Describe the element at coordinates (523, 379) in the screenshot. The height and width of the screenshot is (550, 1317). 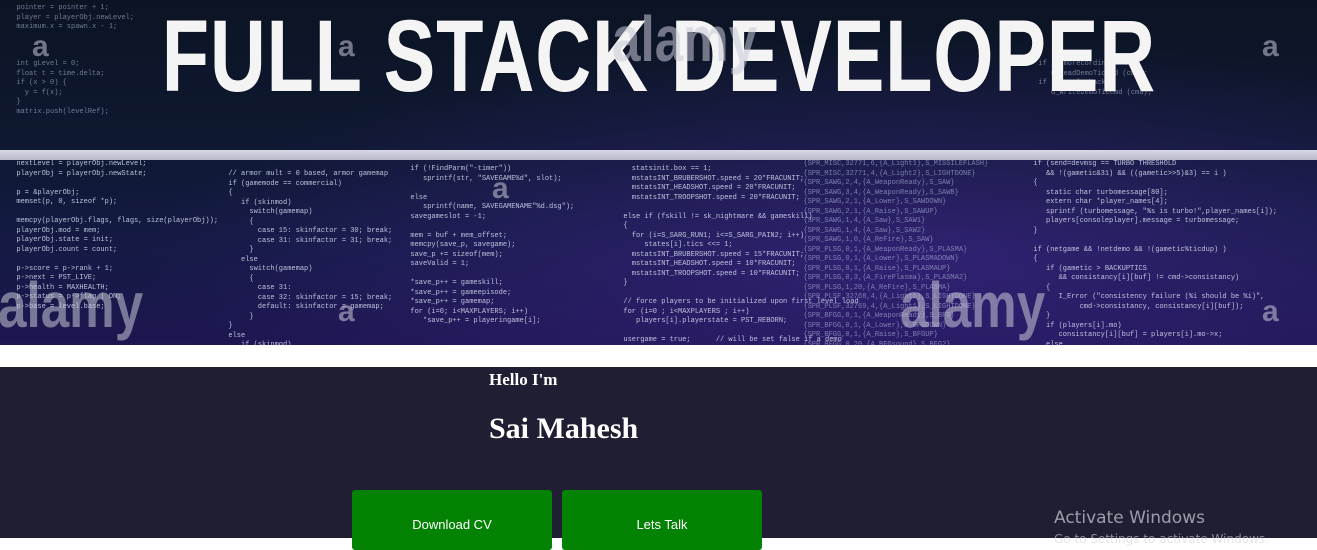
I see `greeting-text: Hello I'm` at that location.